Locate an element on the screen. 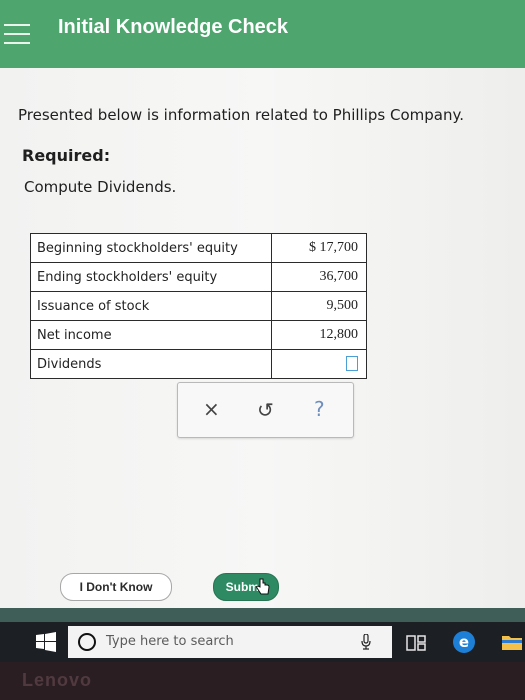 The image size is (525, 700). taskbar-search-box: Type here to search is located at coordinates (230, 642).